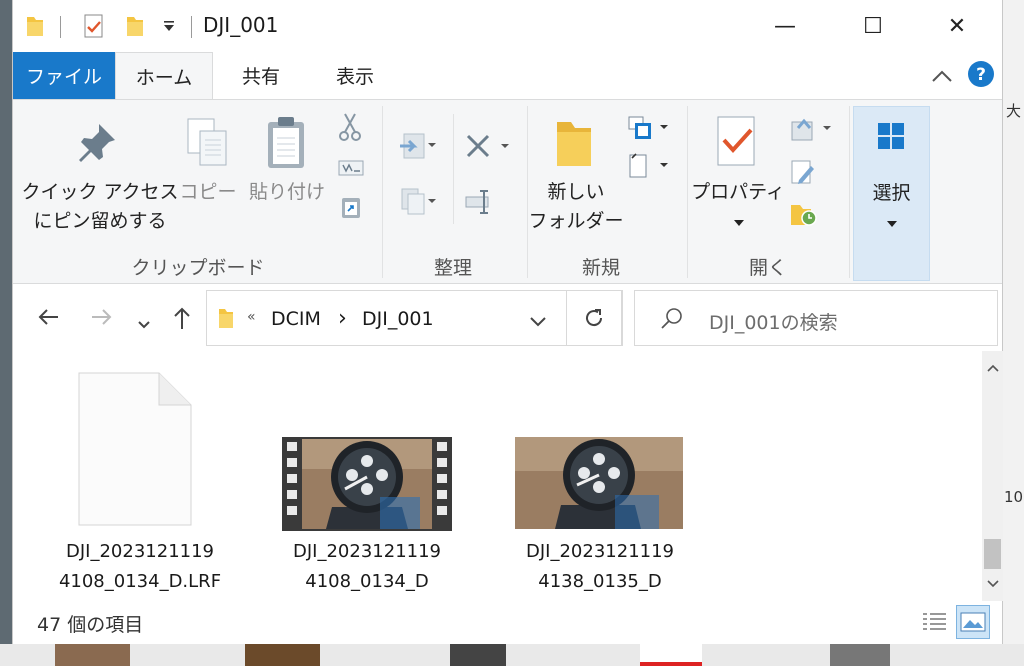 The width and height of the screenshot is (1024, 666). I want to click on paste-button: 貼り付け, so click(287, 192).